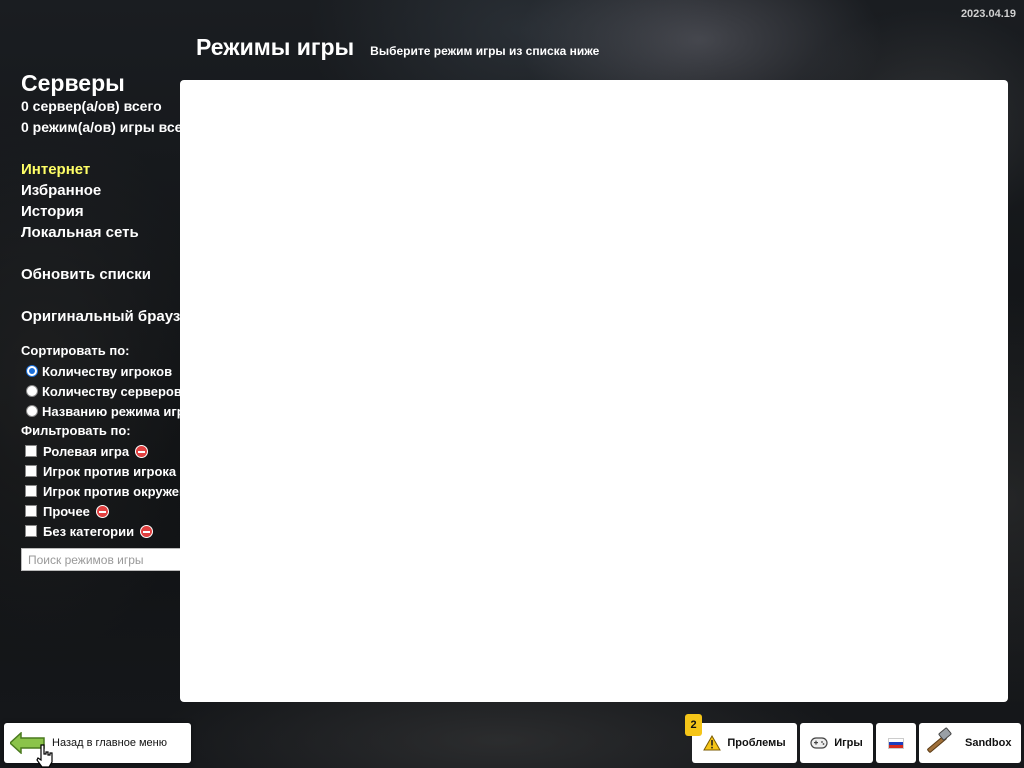  I want to click on nav-history: История, so click(106, 211).